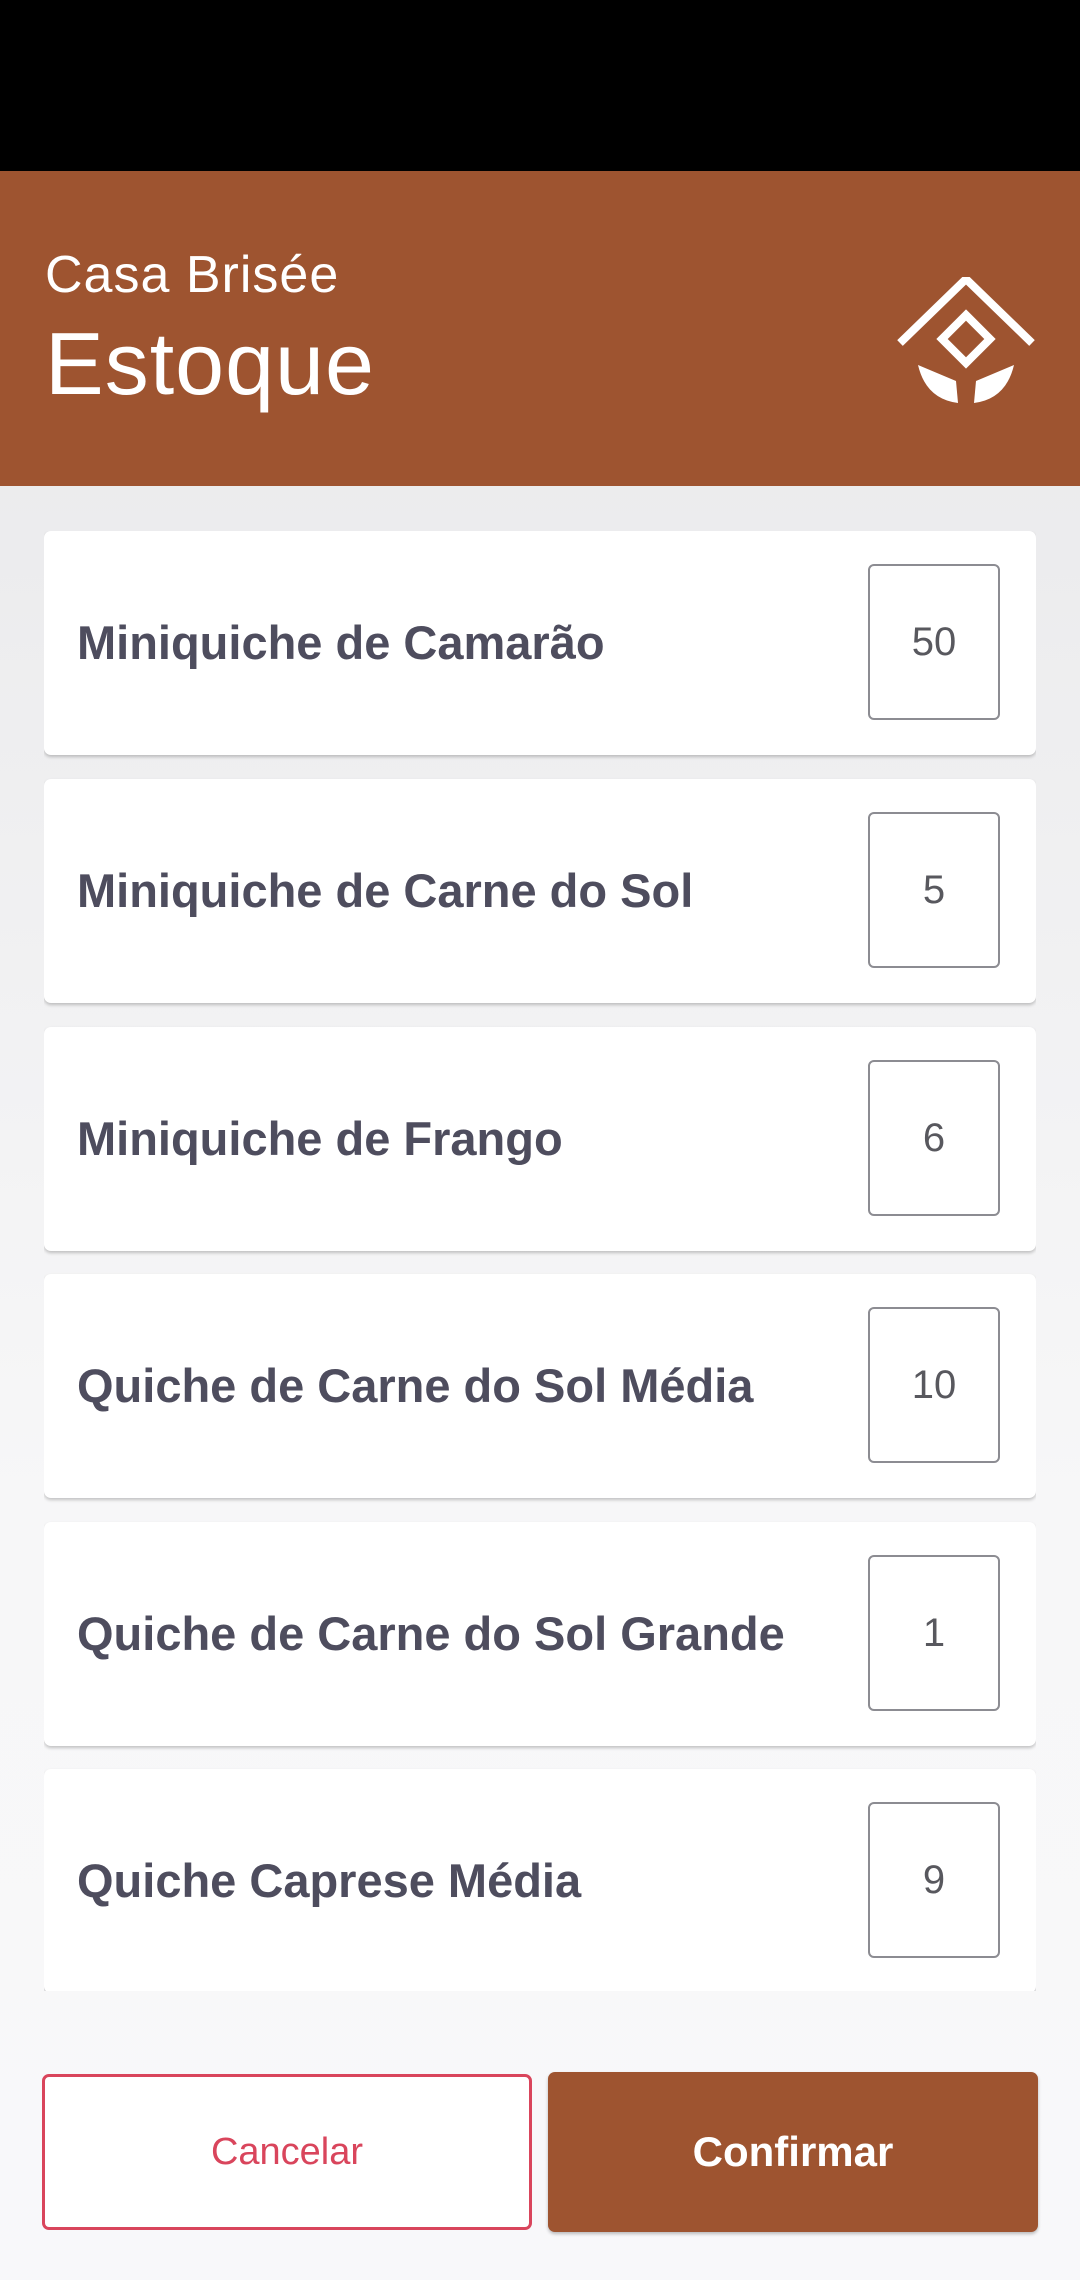 The image size is (1080, 2280). Describe the element at coordinates (934, 1138) in the screenshot. I see `quantity-input: 6` at that location.